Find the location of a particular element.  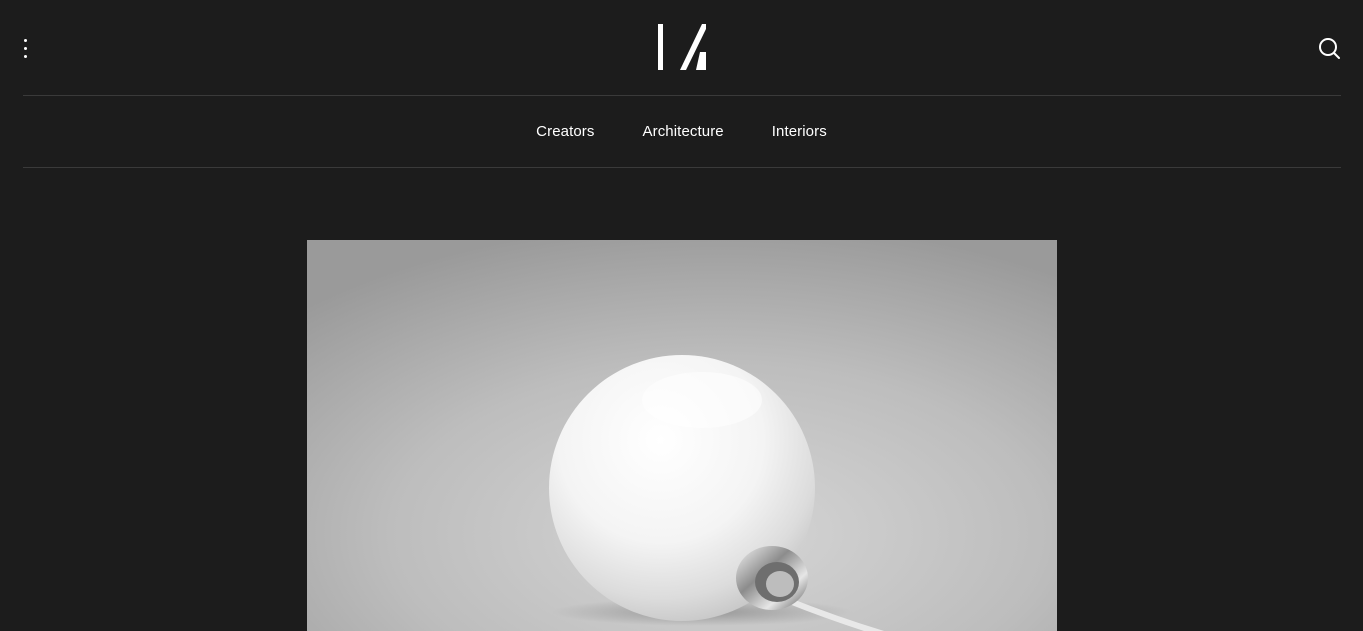

nav-item-creators: Creators is located at coordinates (565, 131).